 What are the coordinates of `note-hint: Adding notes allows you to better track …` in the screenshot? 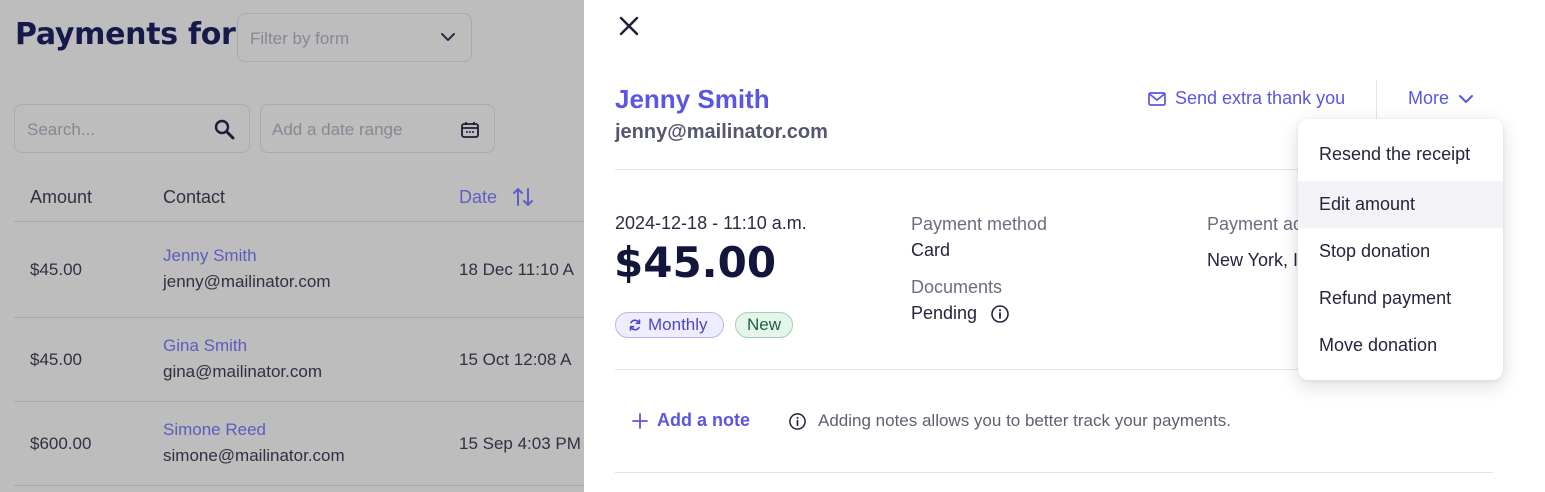 It's located at (1009, 421).